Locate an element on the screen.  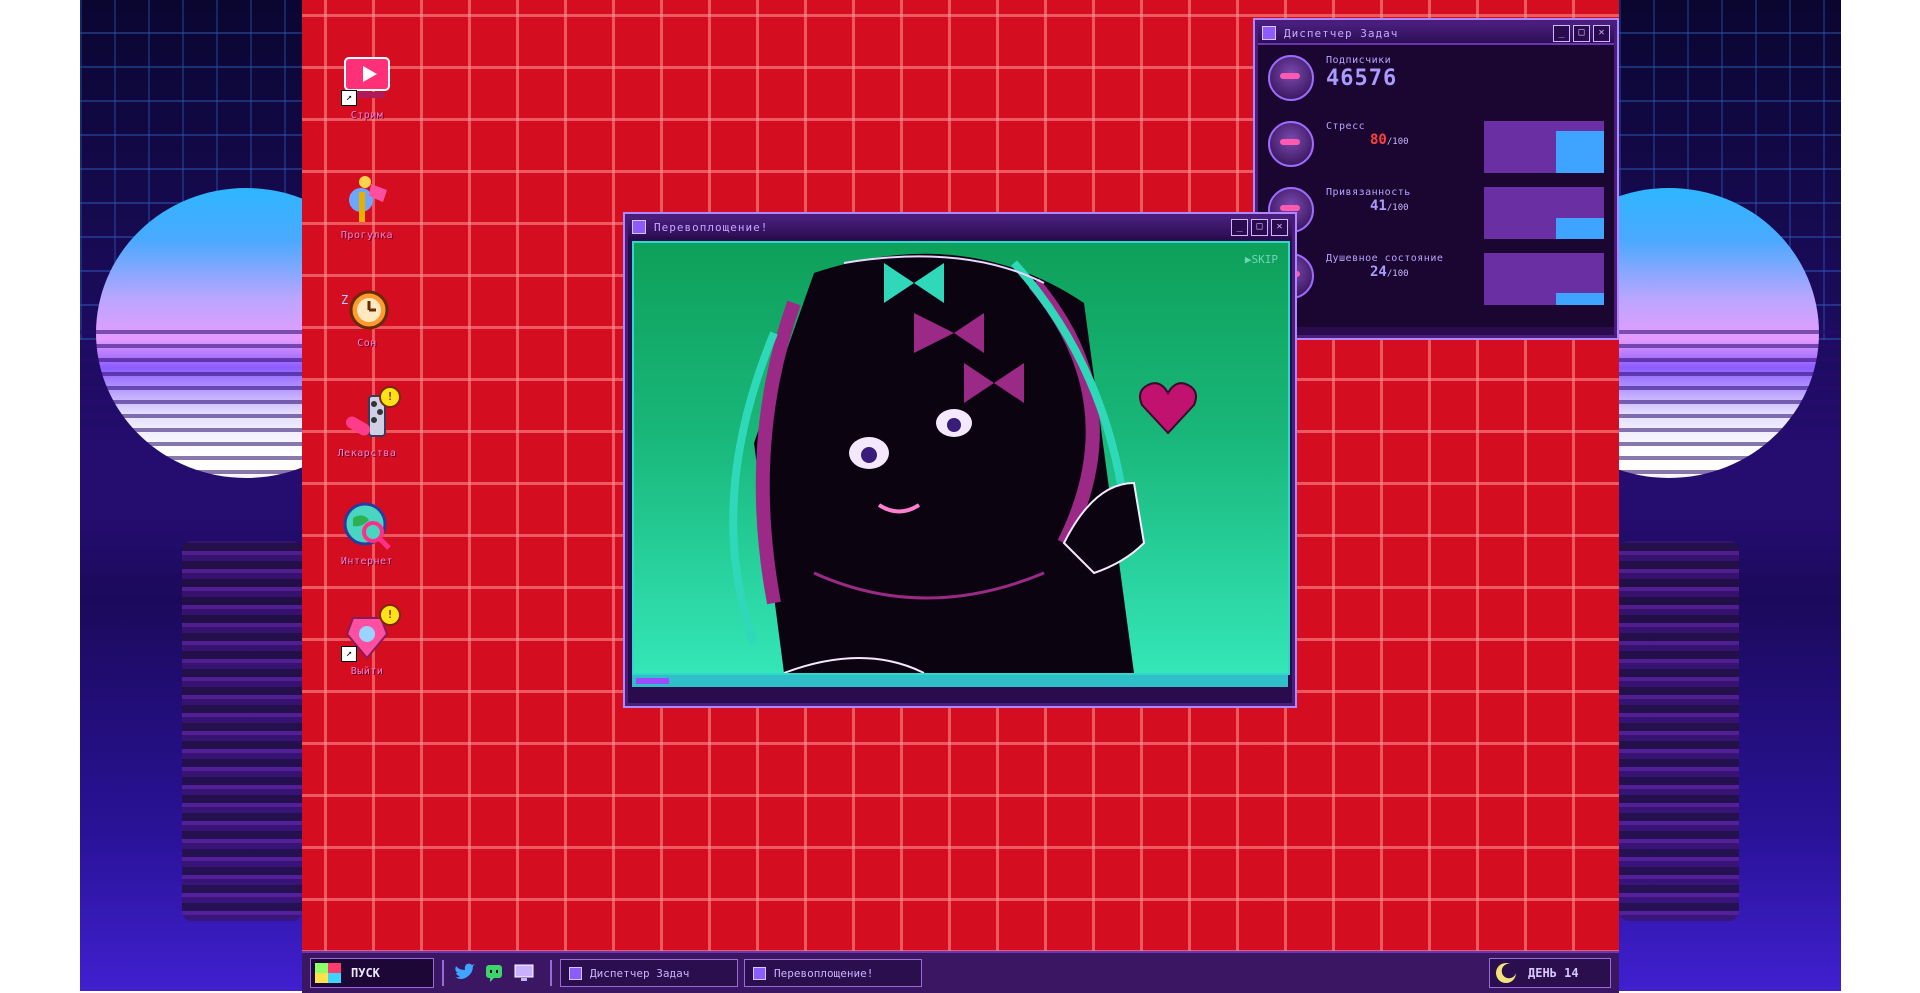
task-task-manager: Диспетчер Задач is located at coordinates (649, 973).